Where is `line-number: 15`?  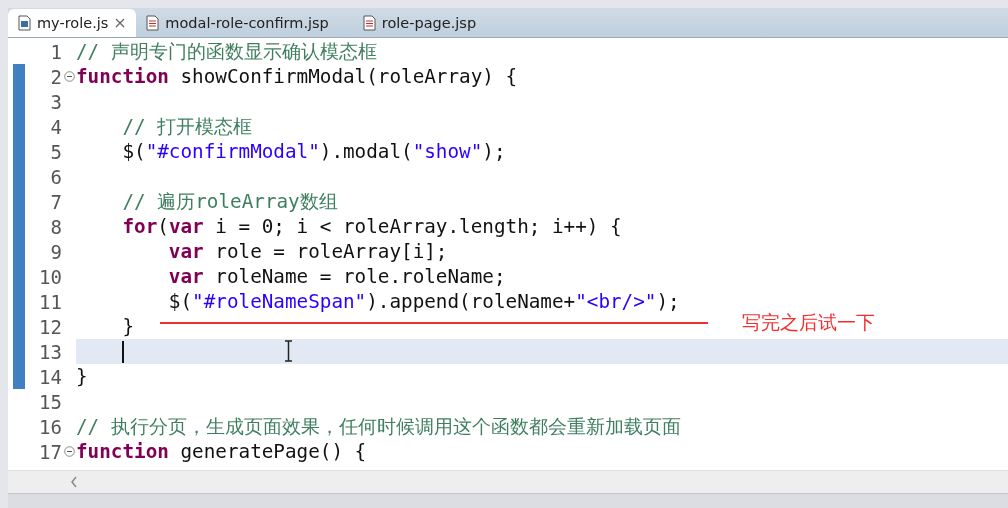
line-number: 15 is located at coordinates (50, 401).